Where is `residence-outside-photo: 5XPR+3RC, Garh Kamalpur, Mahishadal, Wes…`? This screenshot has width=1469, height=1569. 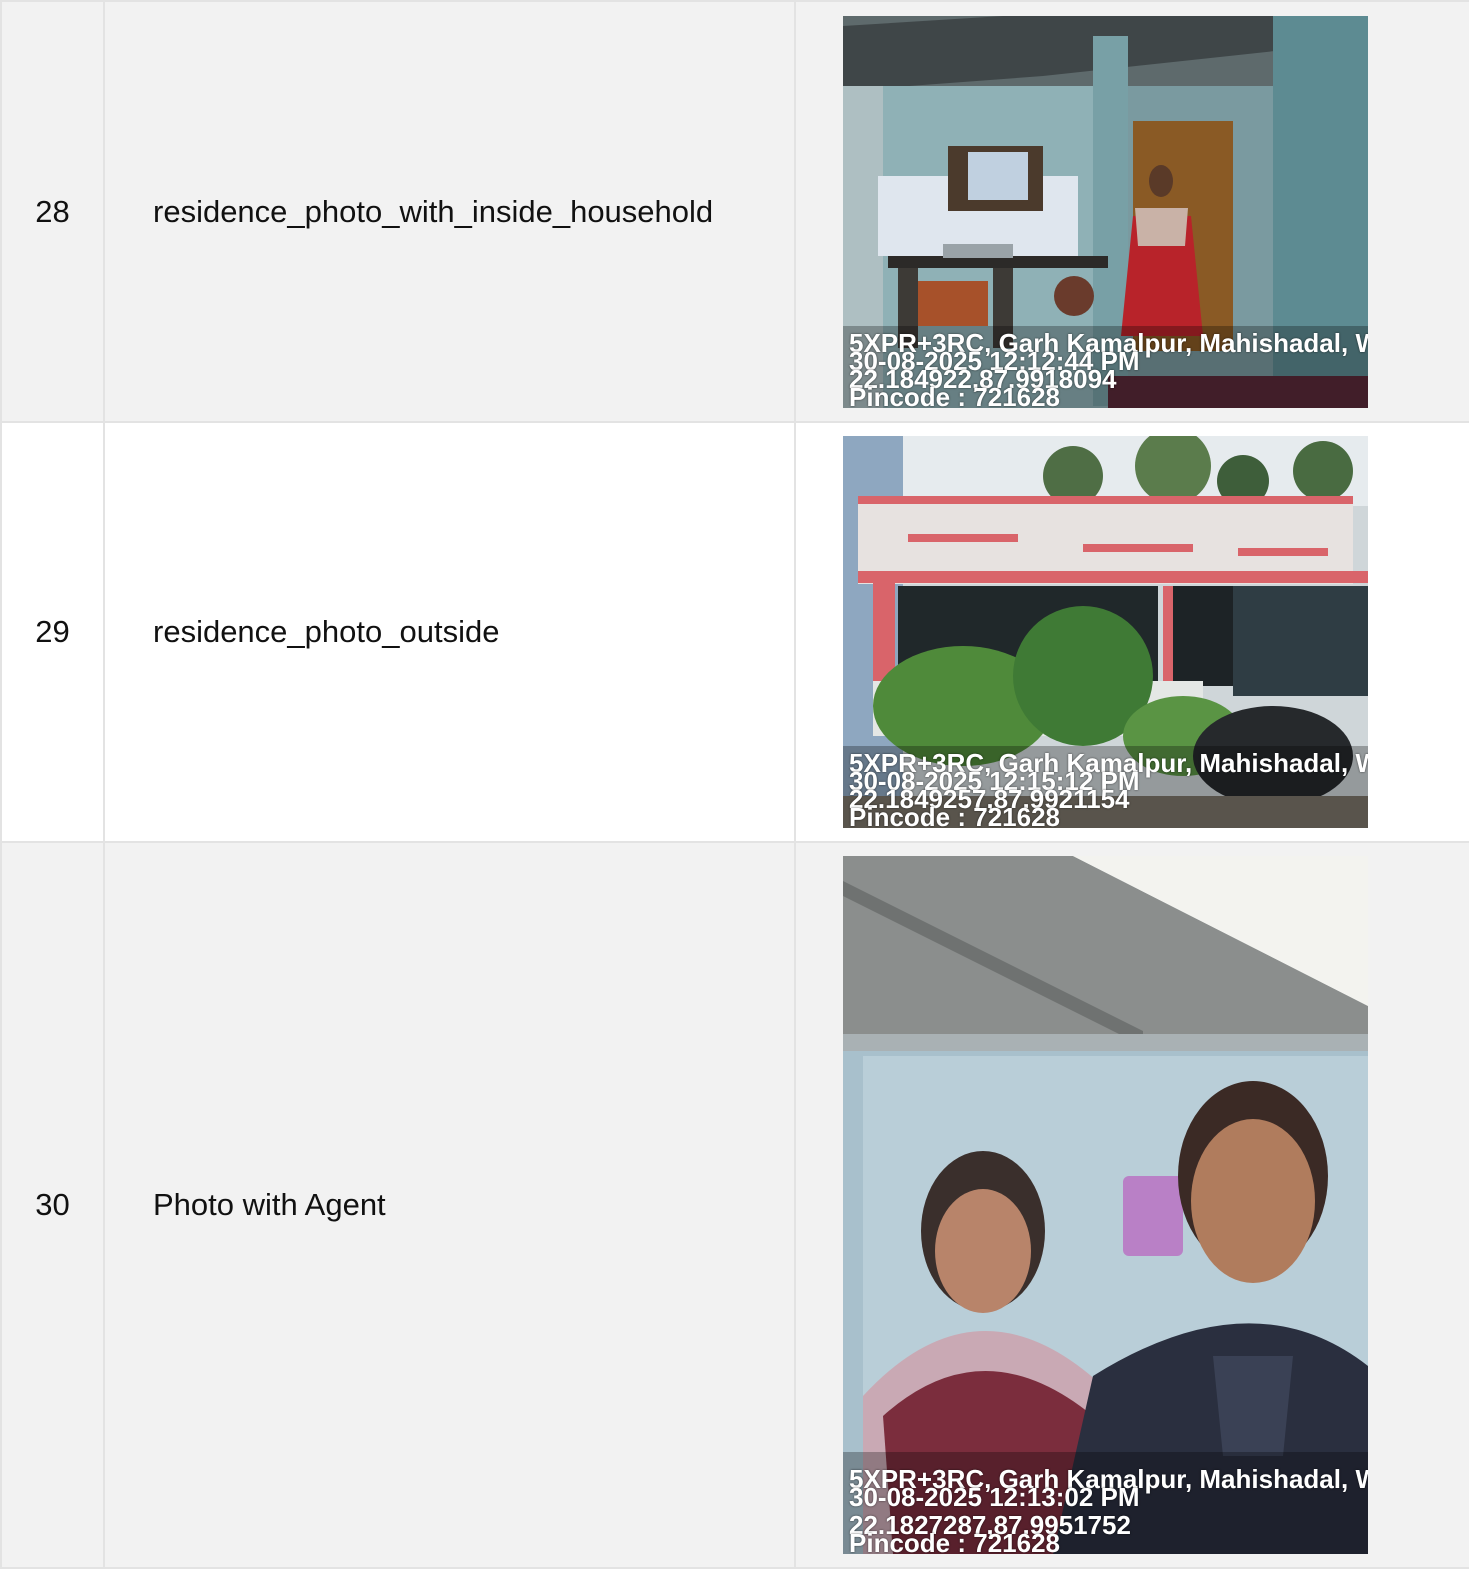 residence-outside-photo: 5XPR+3RC, Garh Kamalpur, Mahishadal, Wes… is located at coordinates (1105, 632).